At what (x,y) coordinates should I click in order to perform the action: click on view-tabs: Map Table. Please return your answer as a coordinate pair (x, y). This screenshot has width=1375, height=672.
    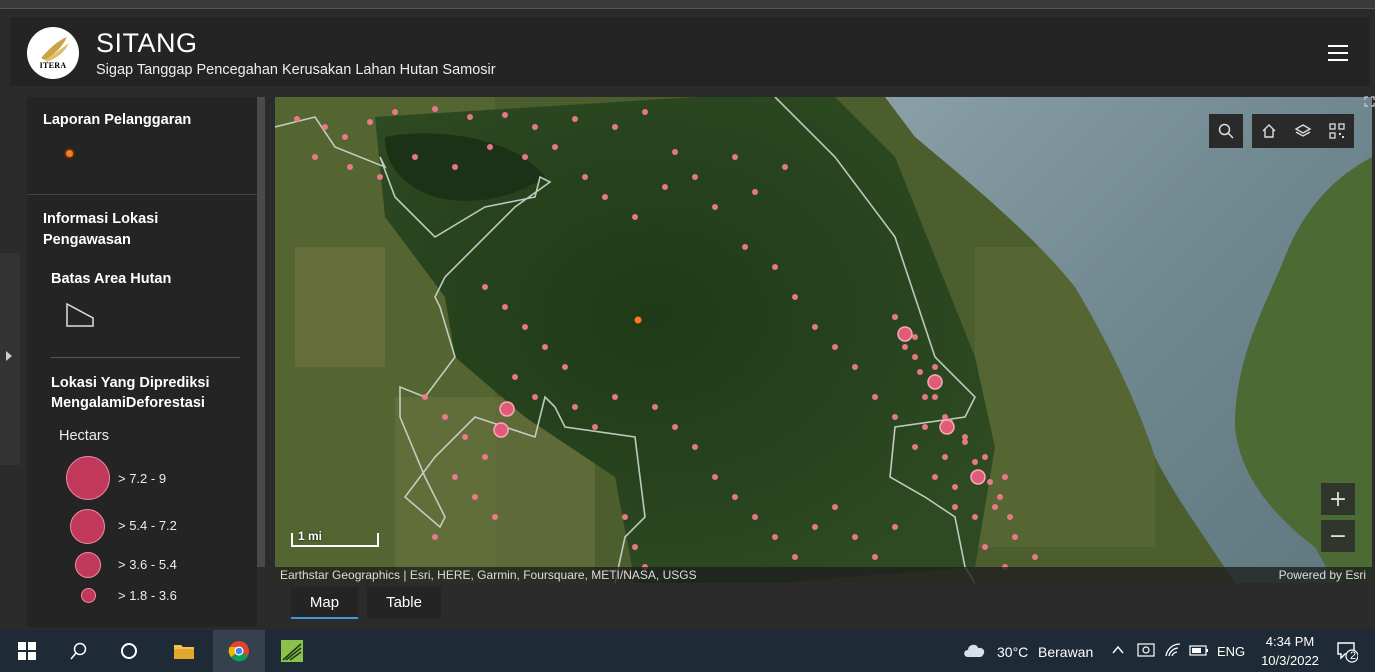
    Looking at the image, I should click on (823, 603).